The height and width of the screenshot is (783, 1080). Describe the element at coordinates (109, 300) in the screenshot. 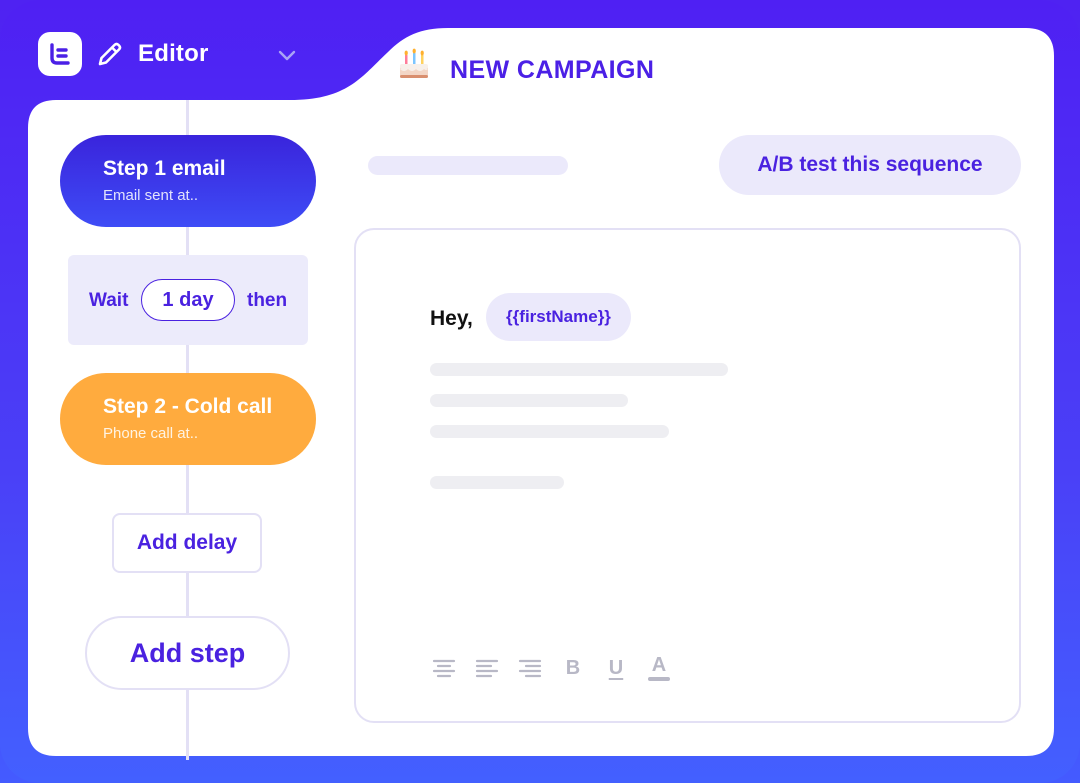

I see `wait-prefix-label: Wait` at that location.